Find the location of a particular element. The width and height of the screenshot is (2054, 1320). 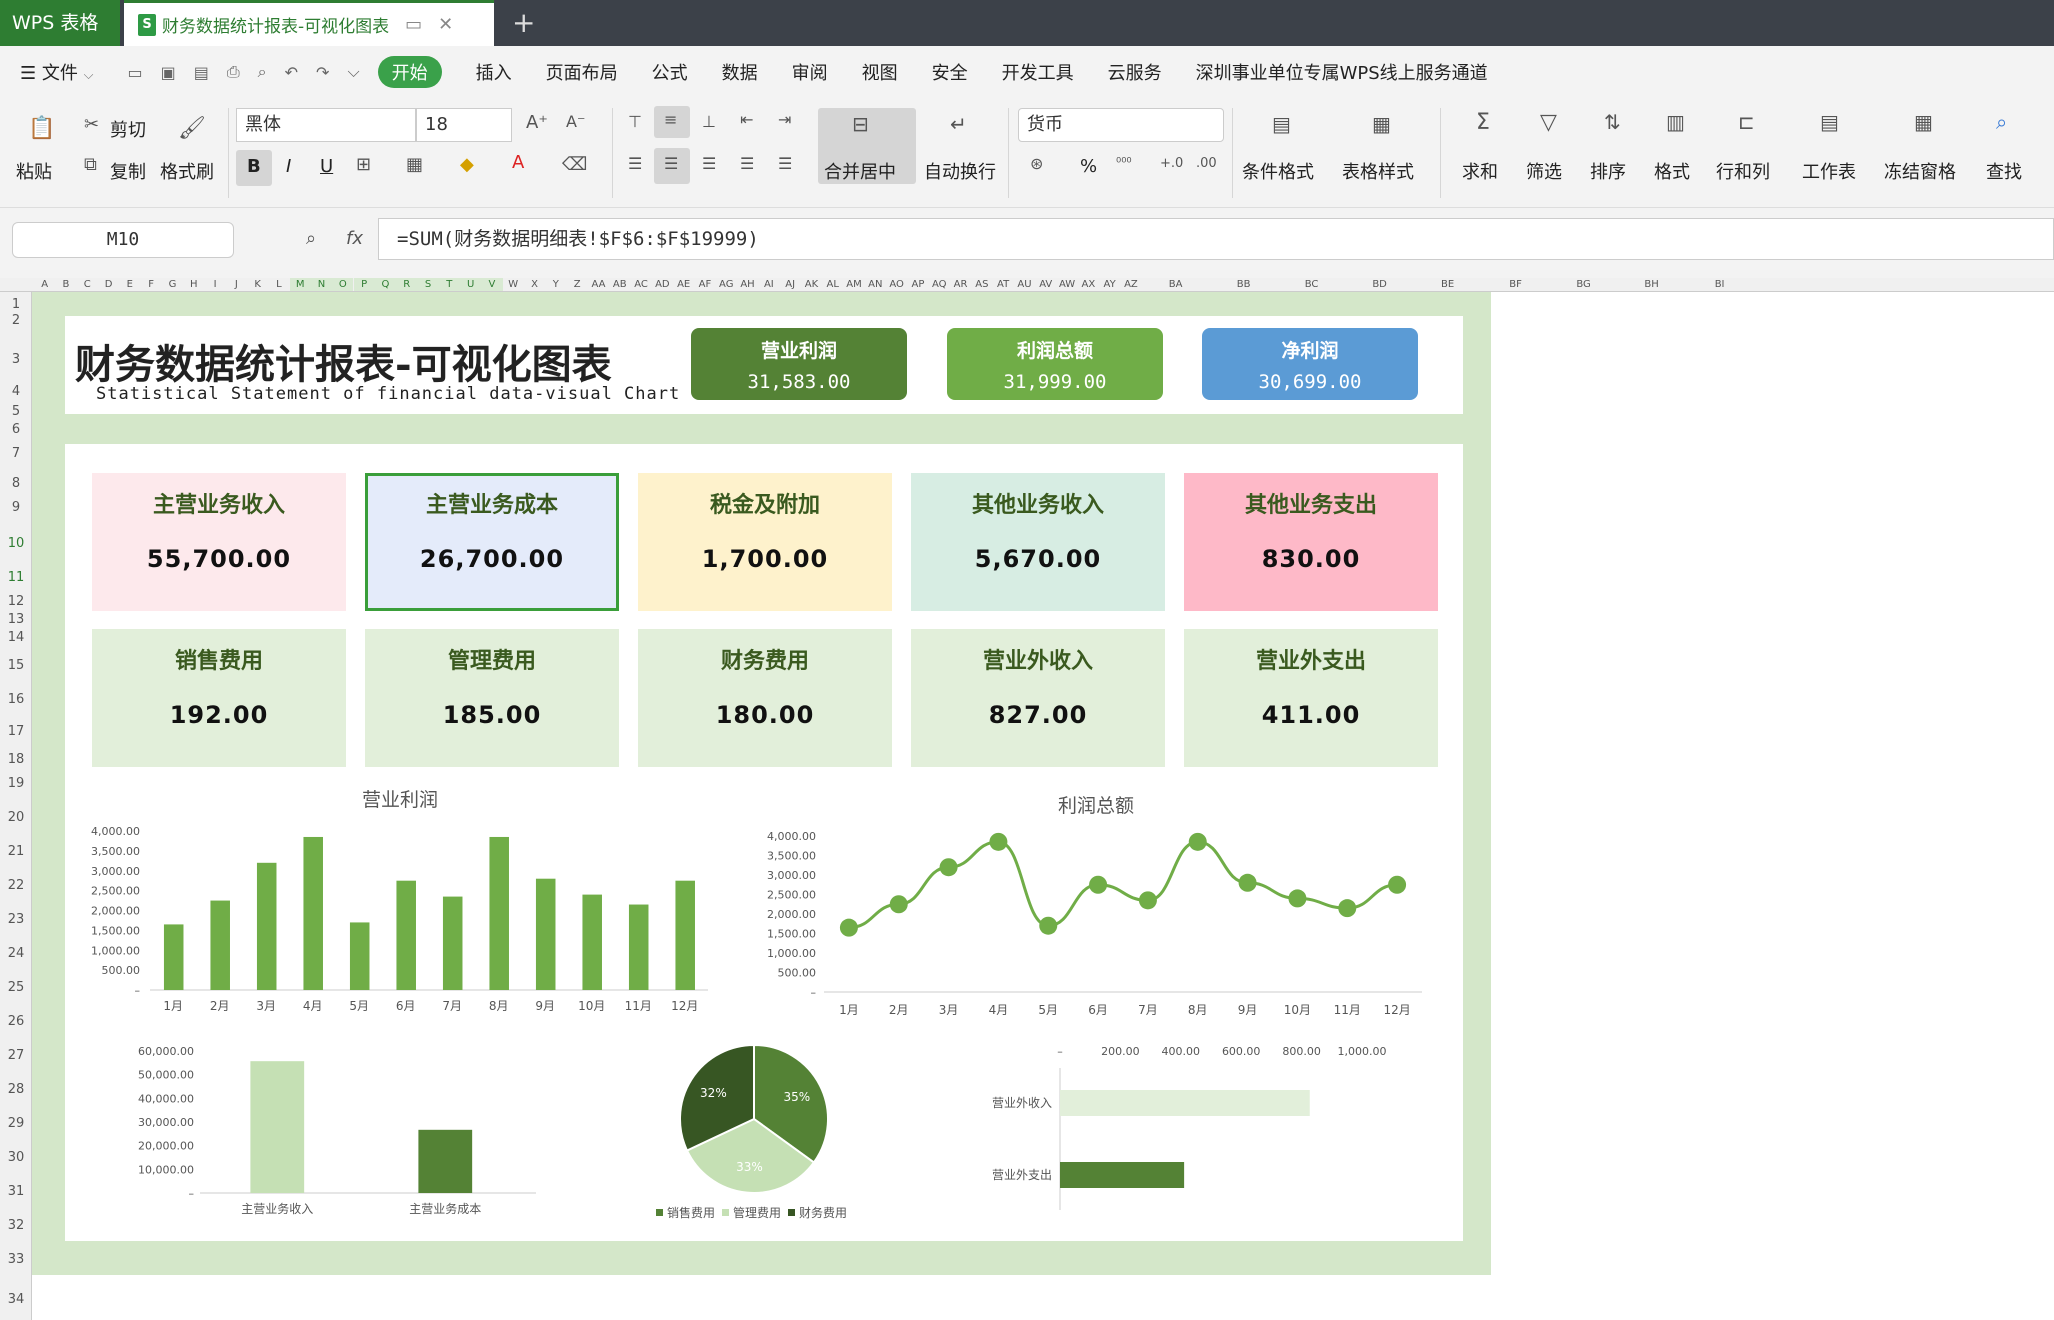

y-tick-label: 营业外收入 is located at coordinates (1022, 1103).